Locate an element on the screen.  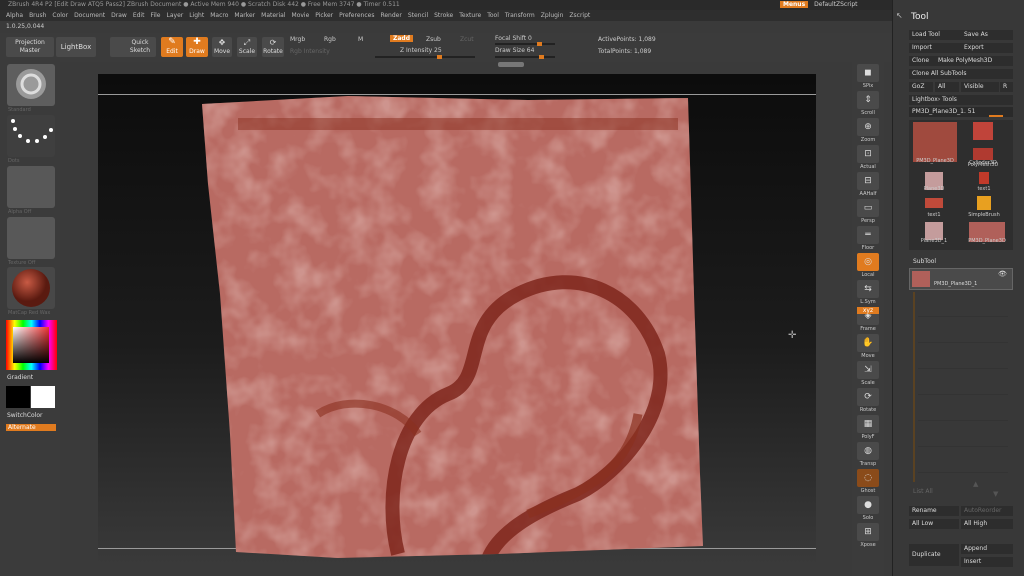
duplicate-button: Duplicate is located at coordinates (934, 555).